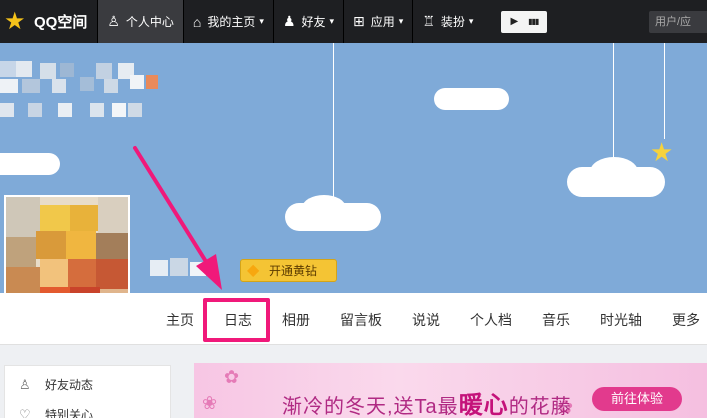  I want to click on left-sidebar: ♙ 好友动态 ♡ 特别关心, so click(87, 391).